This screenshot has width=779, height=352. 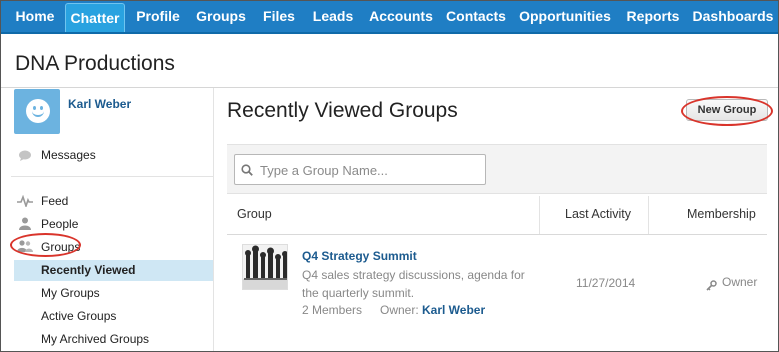 What do you see at coordinates (27, 223) in the screenshot?
I see `person-icon` at bounding box center [27, 223].